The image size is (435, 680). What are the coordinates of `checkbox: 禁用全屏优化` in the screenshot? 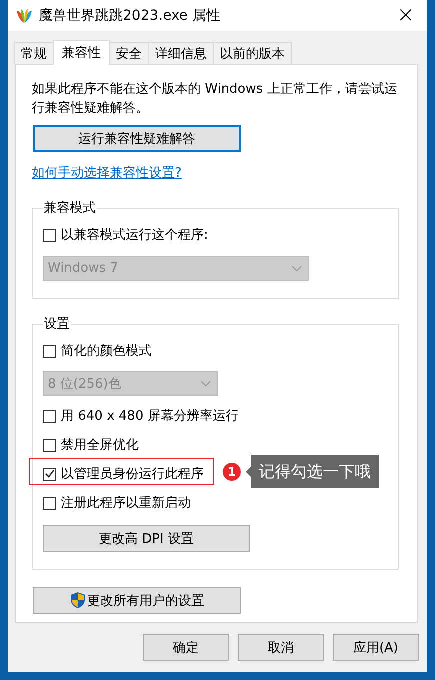 It's located at (91, 445).